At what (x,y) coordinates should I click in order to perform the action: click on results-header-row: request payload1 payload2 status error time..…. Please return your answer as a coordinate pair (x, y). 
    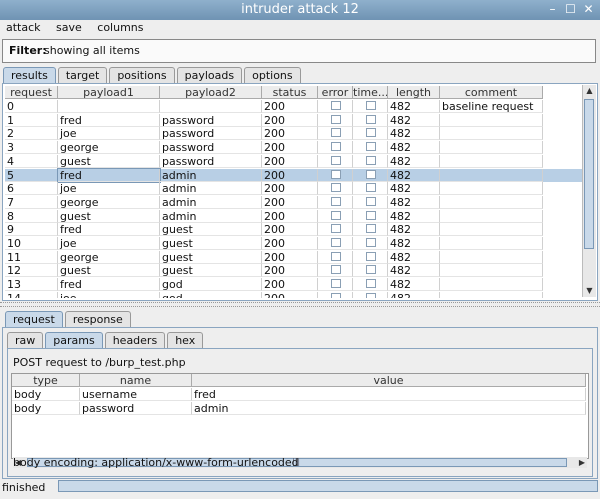
    Looking at the image, I should click on (293, 92).